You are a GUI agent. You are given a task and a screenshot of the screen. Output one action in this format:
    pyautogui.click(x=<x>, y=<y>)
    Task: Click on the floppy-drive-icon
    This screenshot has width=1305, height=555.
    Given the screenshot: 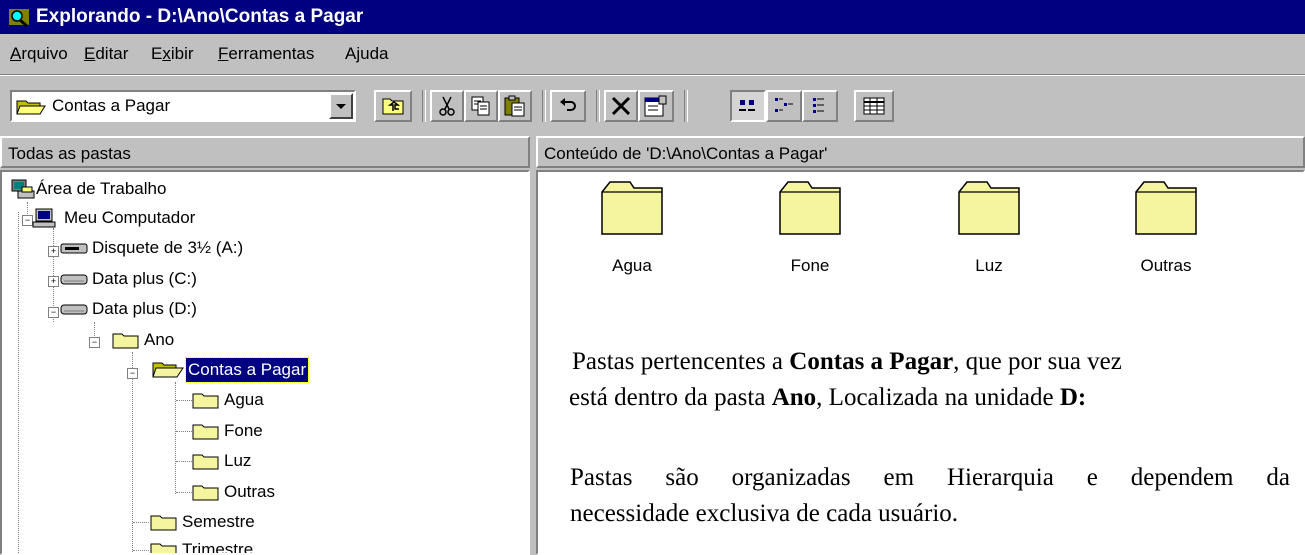 What is the action you would take?
    pyautogui.click(x=74, y=248)
    